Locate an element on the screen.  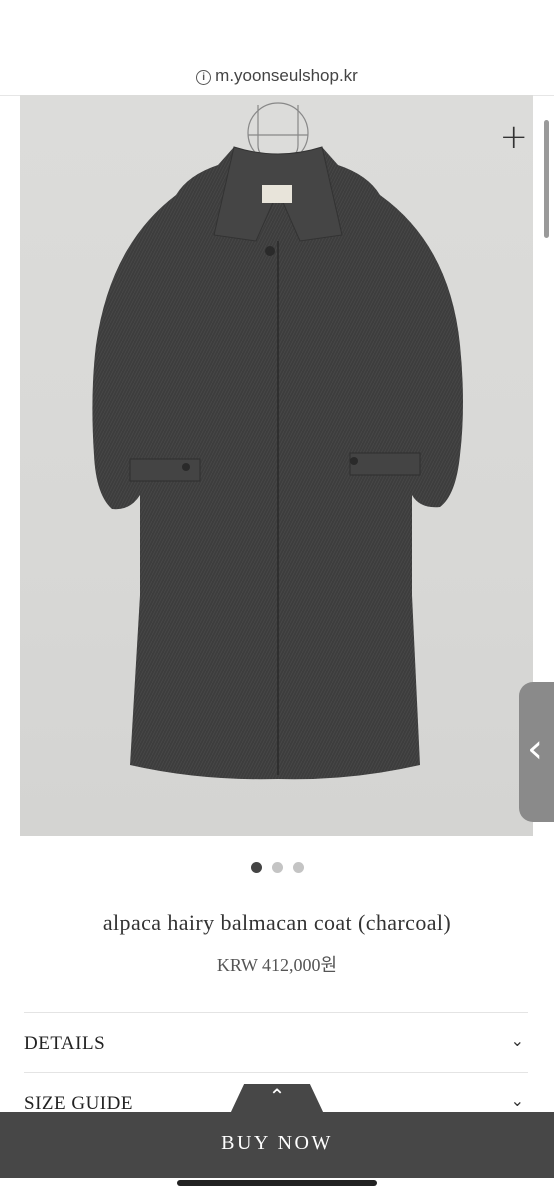
details-label: DETAILS is located at coordinates (65, 1043).